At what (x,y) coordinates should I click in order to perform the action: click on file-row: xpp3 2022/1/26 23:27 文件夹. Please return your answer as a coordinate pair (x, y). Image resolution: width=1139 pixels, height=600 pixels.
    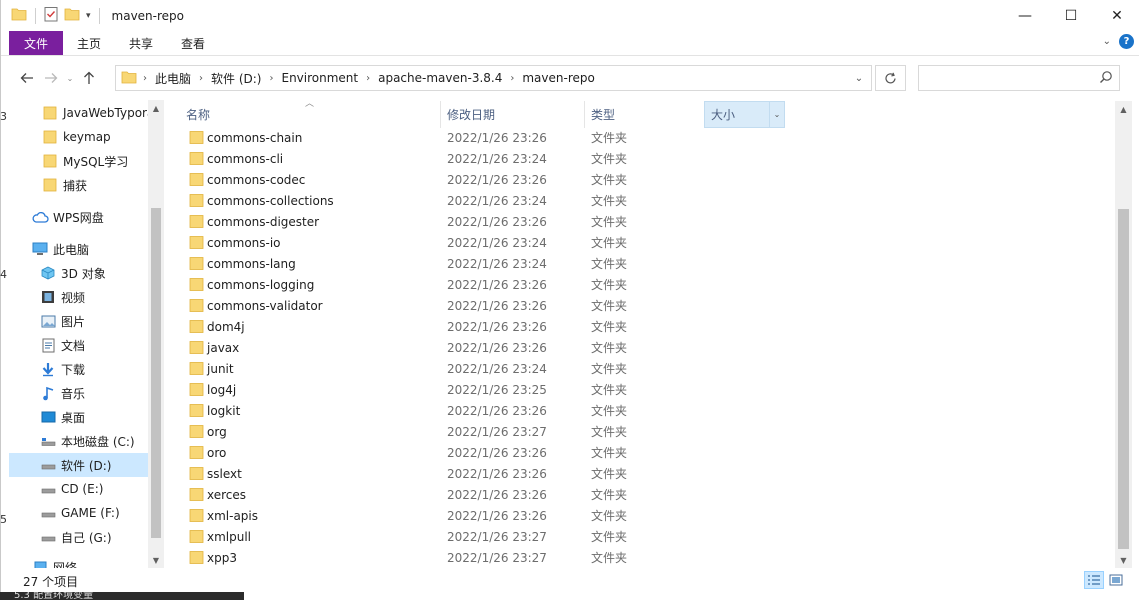
    Looking at the image, I should click on (435, 557).